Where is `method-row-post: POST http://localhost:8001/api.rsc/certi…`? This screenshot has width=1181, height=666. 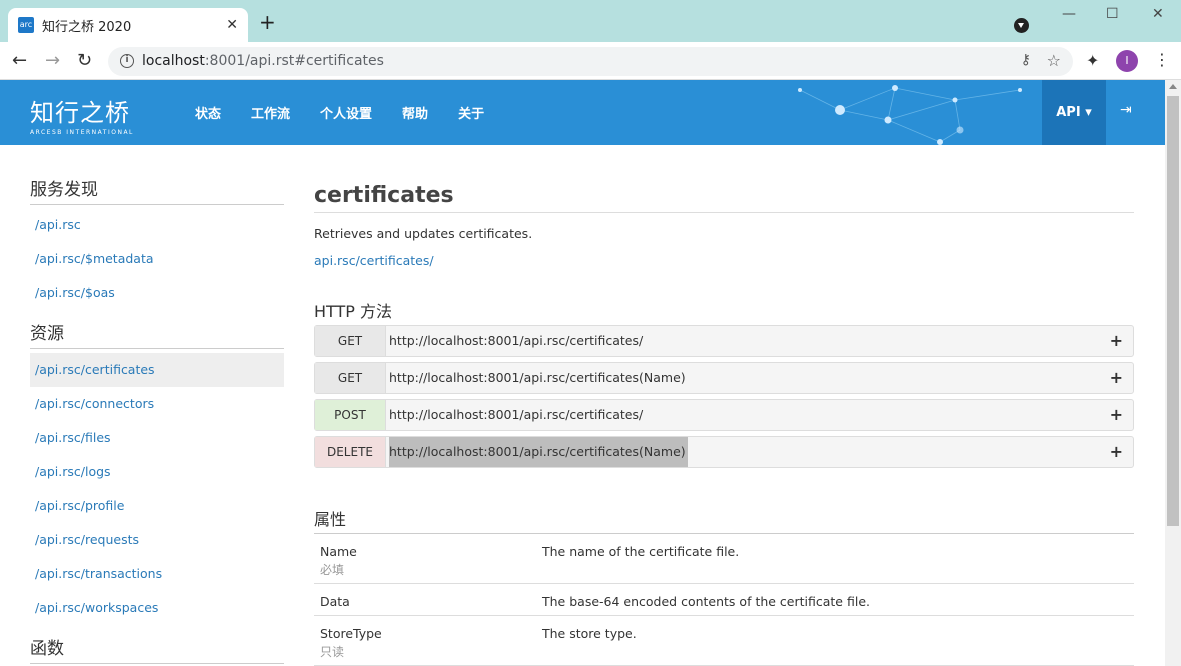
method-row-post: POST http://localhost:8001/api.rsc/certi… is located at coordinates (724, 415).